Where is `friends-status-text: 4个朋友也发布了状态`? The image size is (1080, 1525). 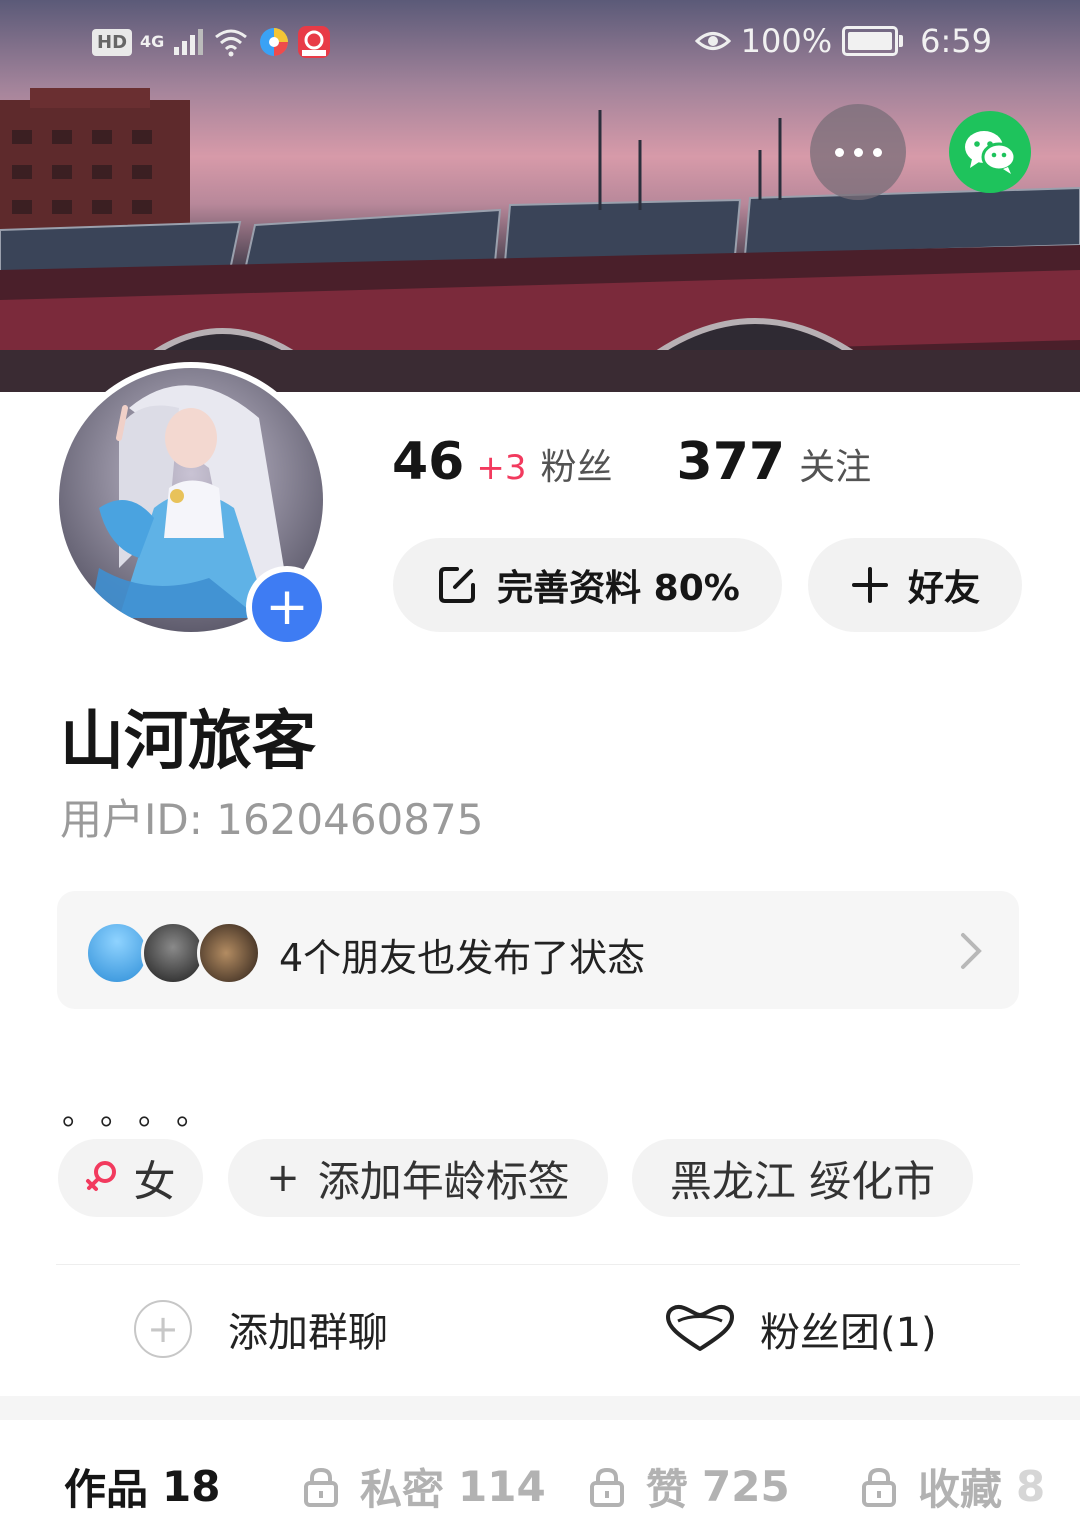
friends-status-text: 4个朋友也发布了状态 is located at coordinates (462, 958).